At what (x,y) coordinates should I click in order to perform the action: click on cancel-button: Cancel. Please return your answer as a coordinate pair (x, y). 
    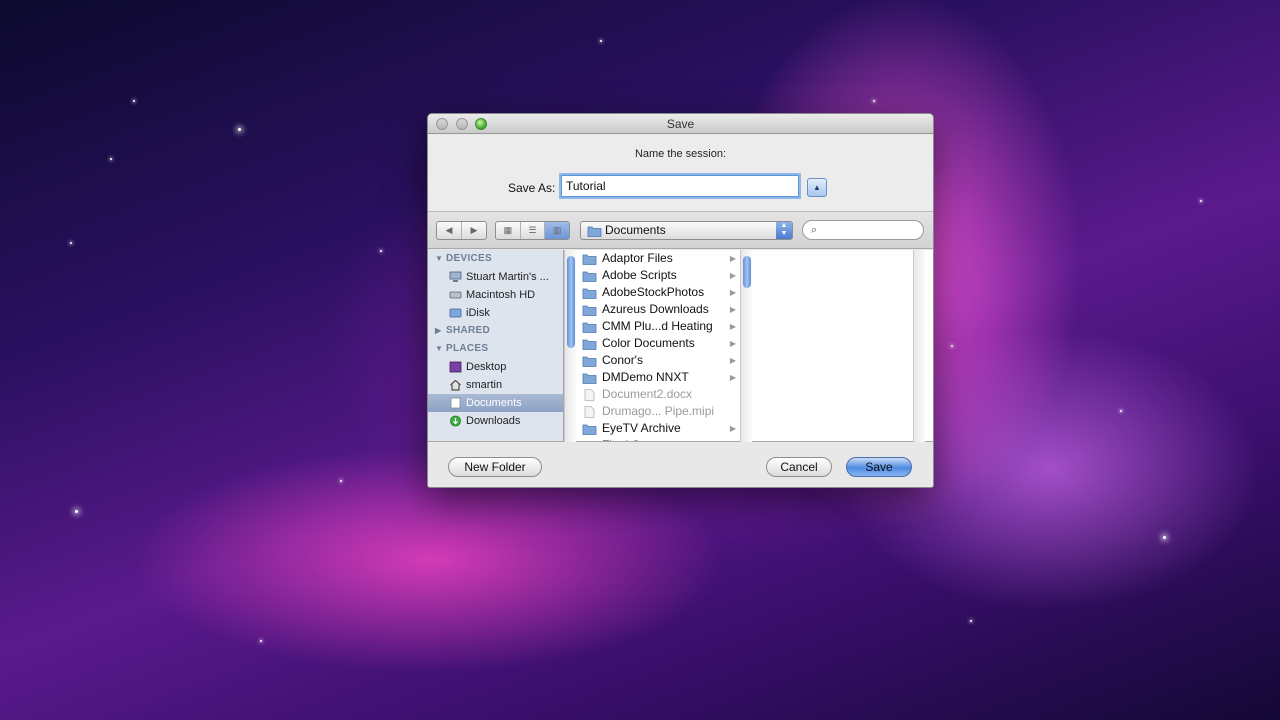
    Looking at the image, I should click on (799, 467).